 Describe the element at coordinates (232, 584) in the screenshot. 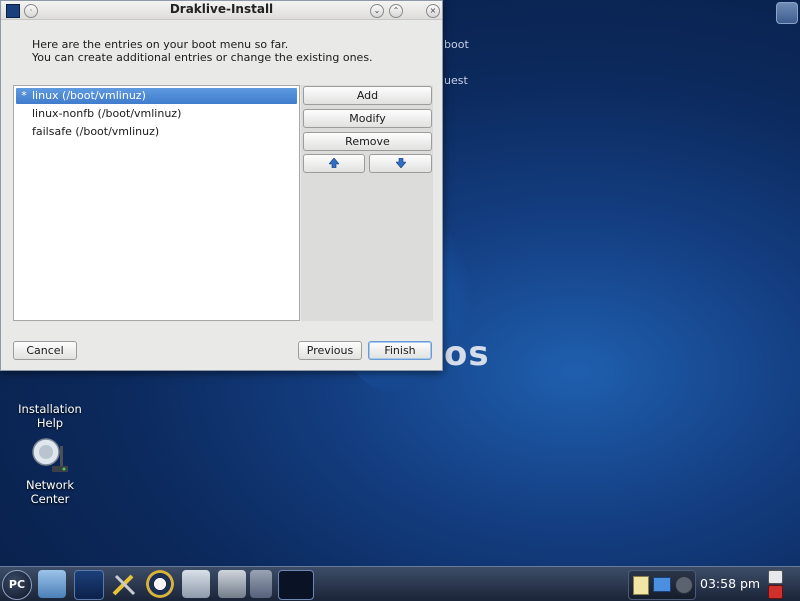

I see `software-install-icon` at that location.